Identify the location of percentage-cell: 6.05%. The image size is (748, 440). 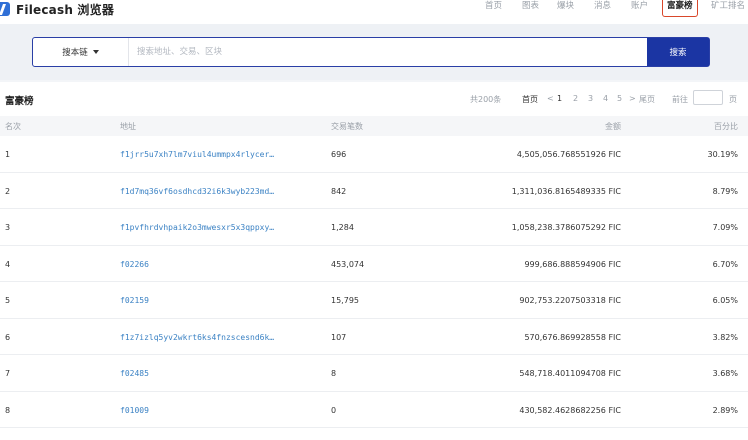
(725, 300).